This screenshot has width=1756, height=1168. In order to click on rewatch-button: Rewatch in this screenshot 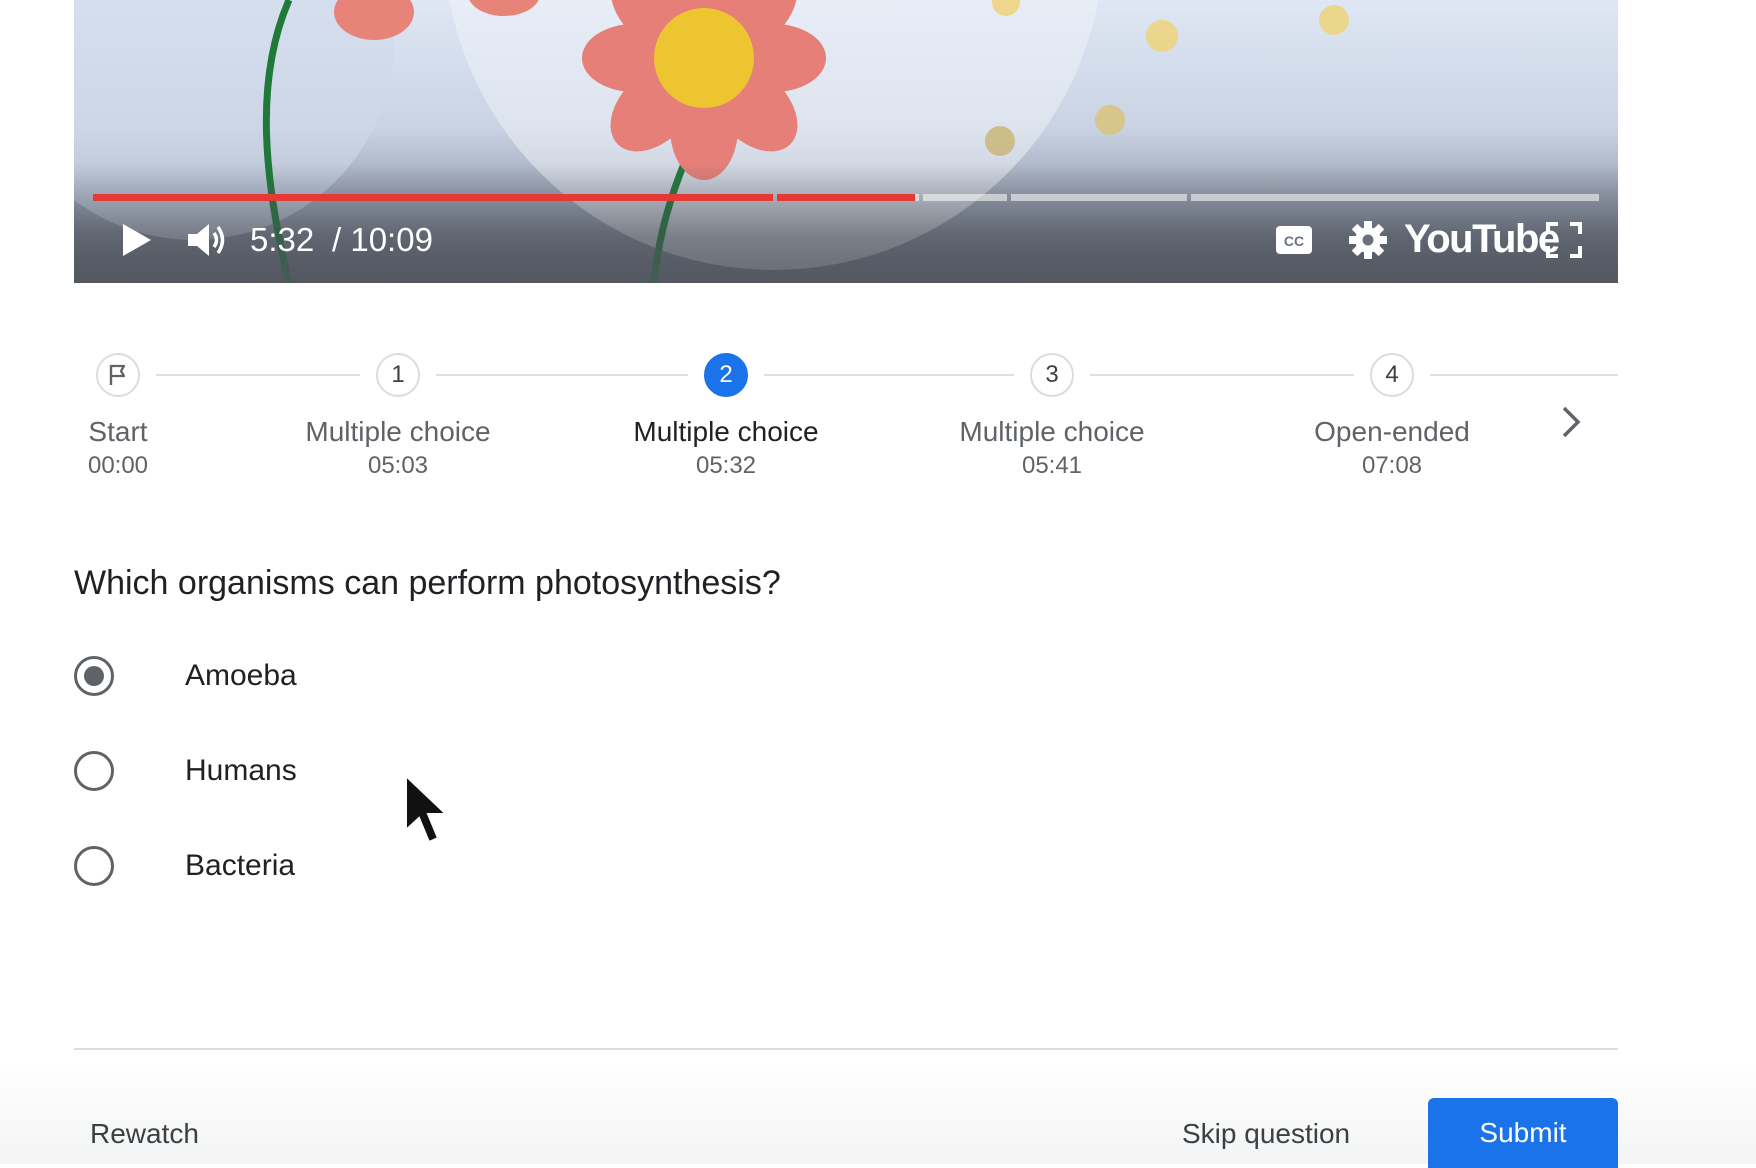, I will do `click(144, 1134)`.